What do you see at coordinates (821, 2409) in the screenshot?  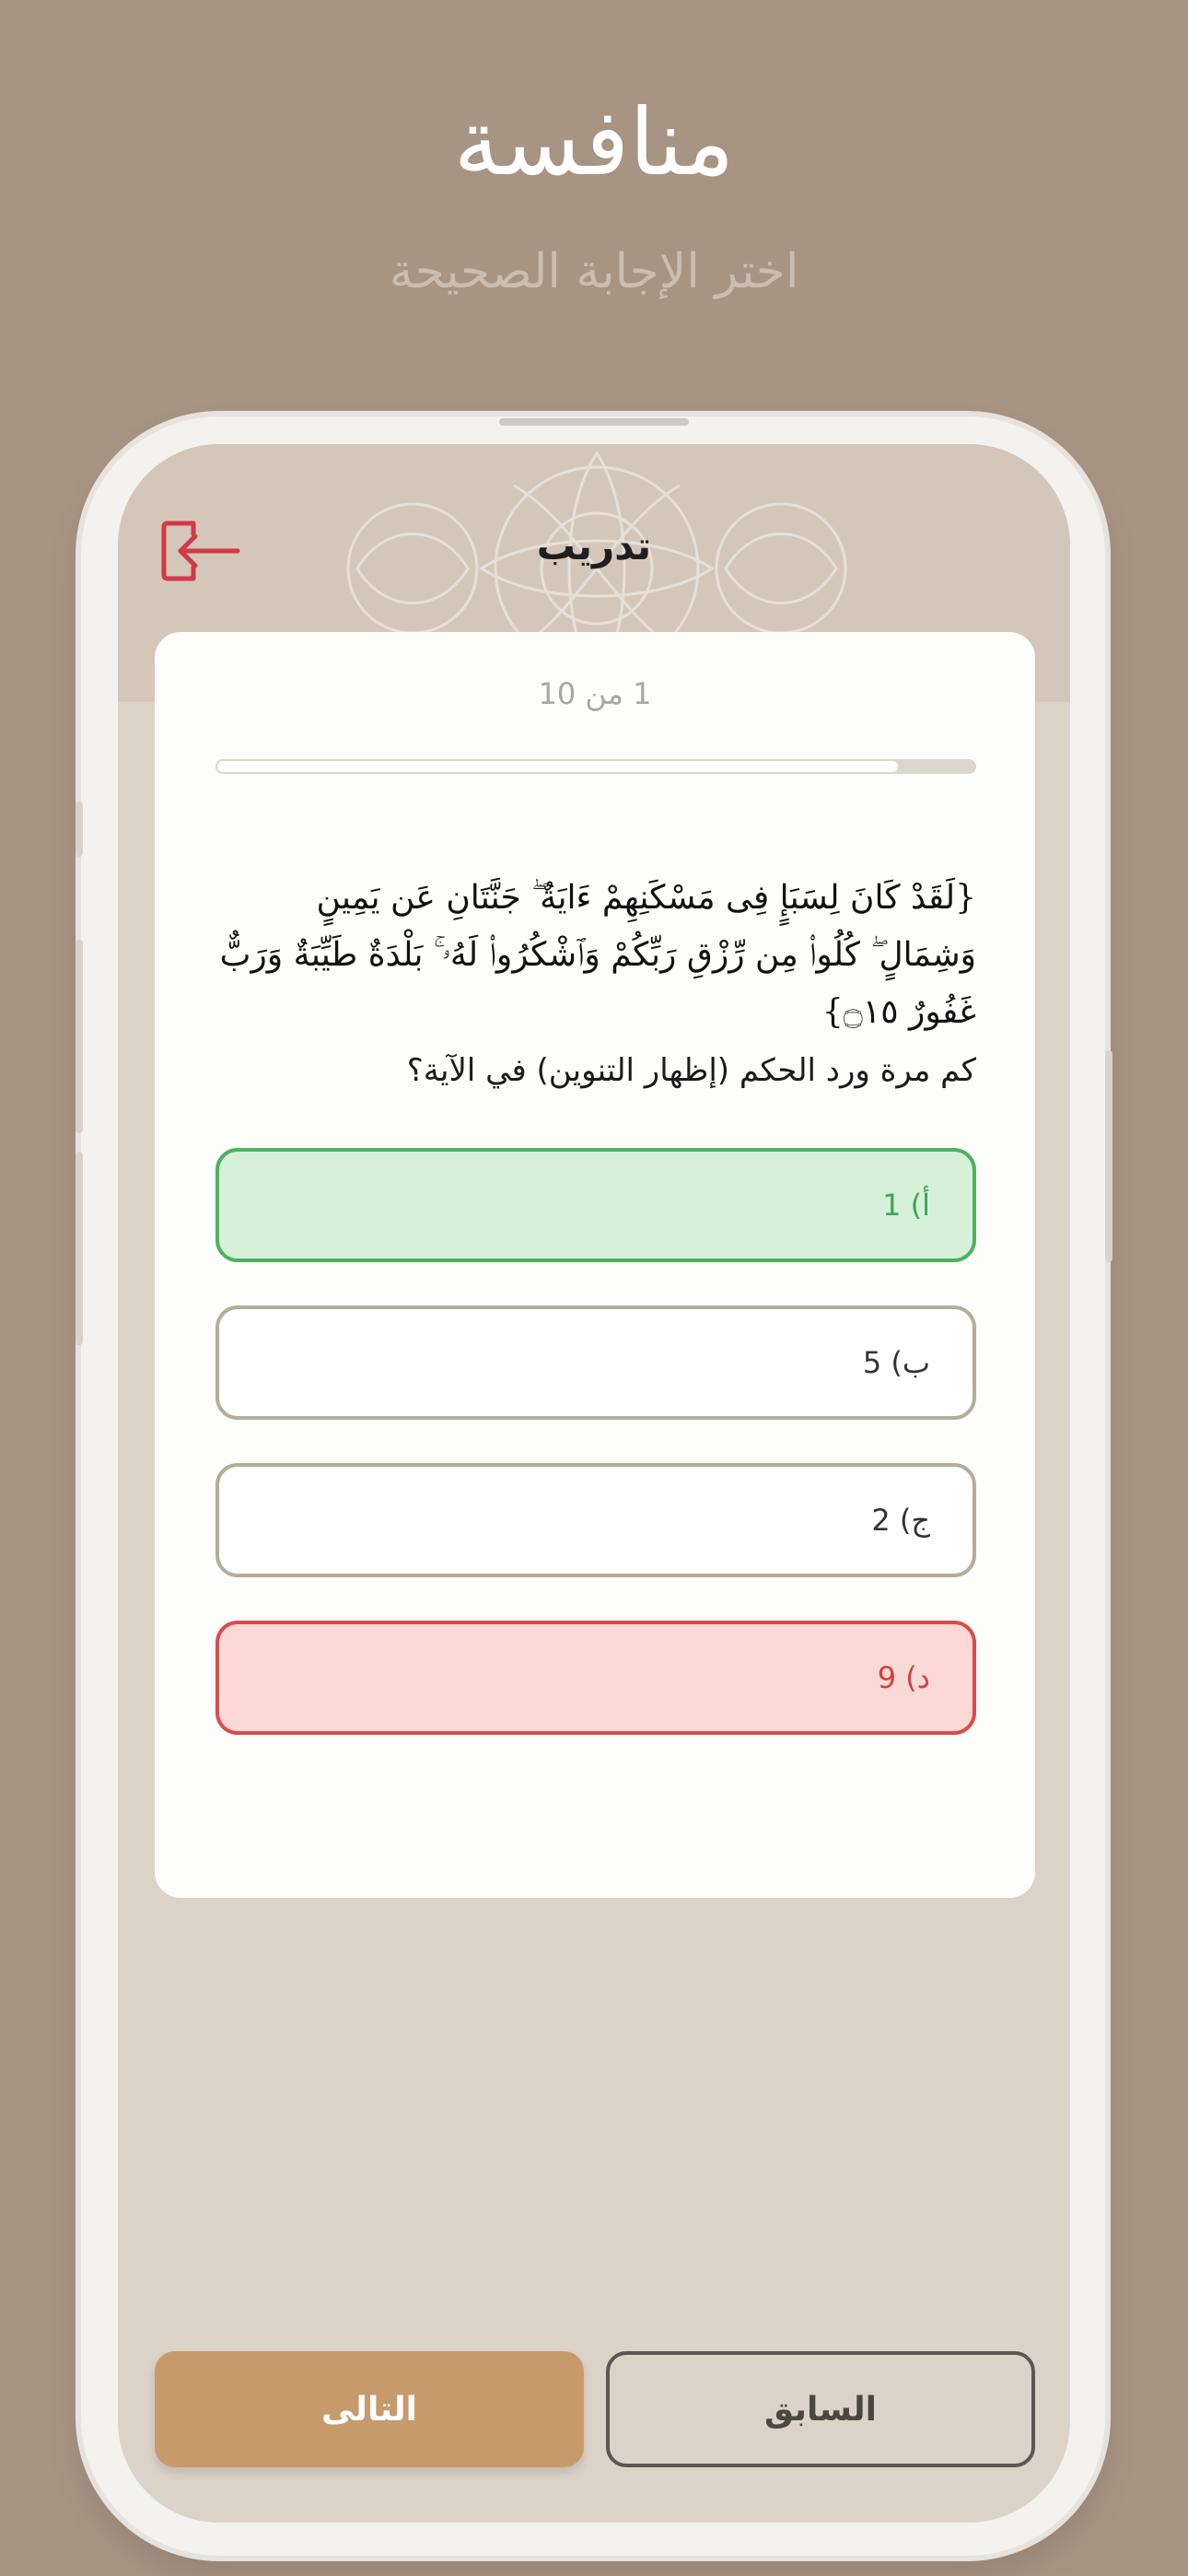 I see `previous-button: السابق` at bounding box center [821, 2409].